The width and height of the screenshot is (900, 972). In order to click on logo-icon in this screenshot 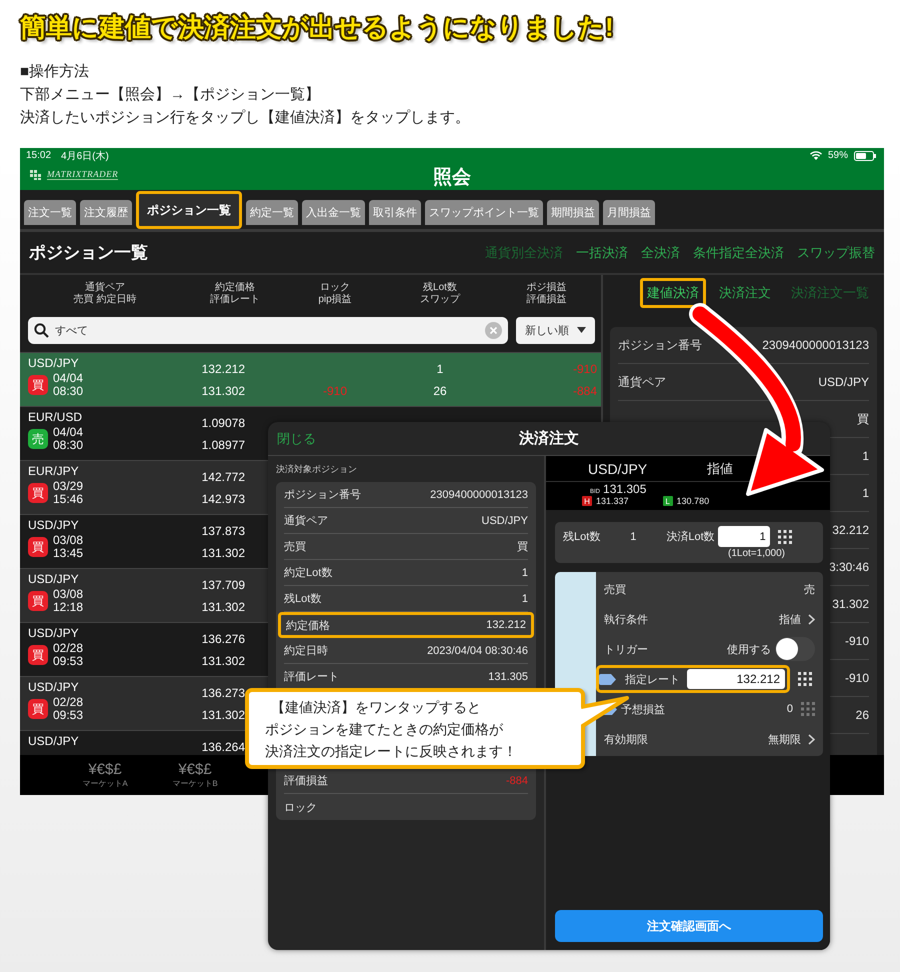, I will do `click(37, 175)`.